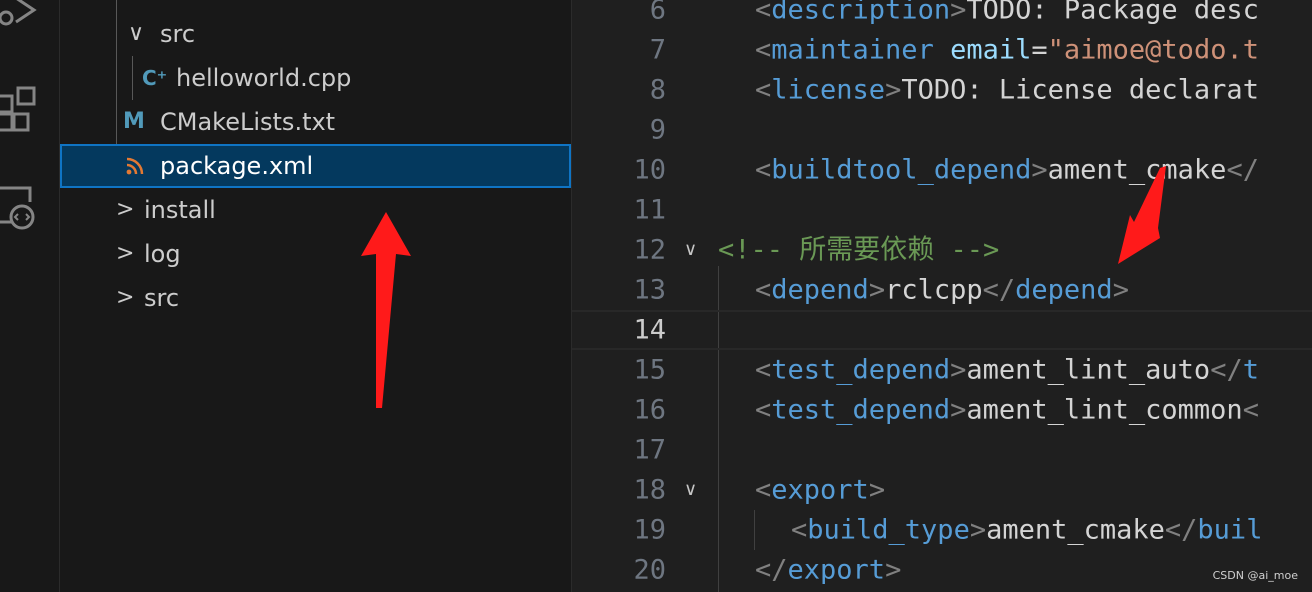  What do you see at coordinates (248, 122) in the screenshot?
I see `tree-item-label: CMakeLists.txt` at bounding box center [248, 122].